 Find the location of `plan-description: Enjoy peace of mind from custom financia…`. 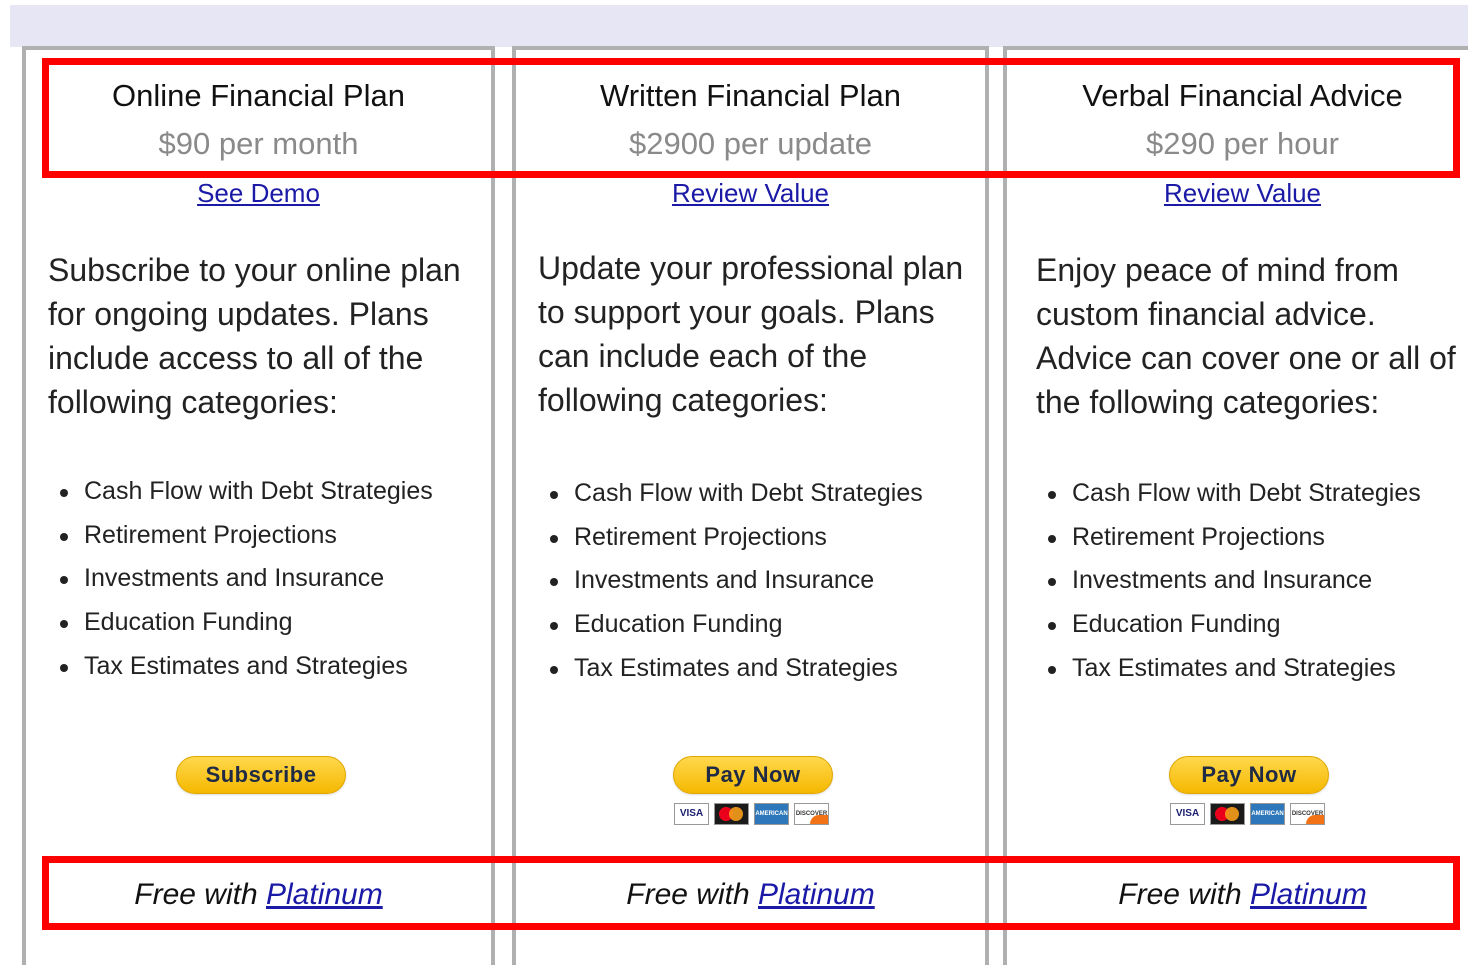

plan-description: Enjoy peace of mind from custom financia… is located at coordinates (1246, 336).